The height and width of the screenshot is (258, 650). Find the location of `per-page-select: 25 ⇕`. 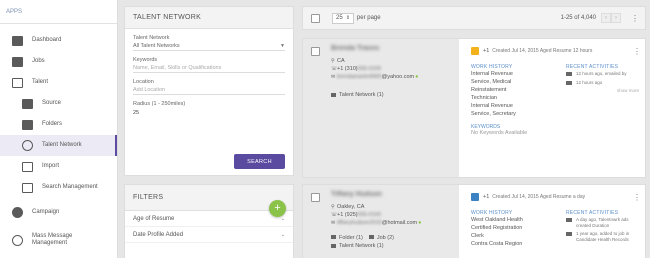

per-page-select: 25 ⇕ is located at coordinates (343, 18).